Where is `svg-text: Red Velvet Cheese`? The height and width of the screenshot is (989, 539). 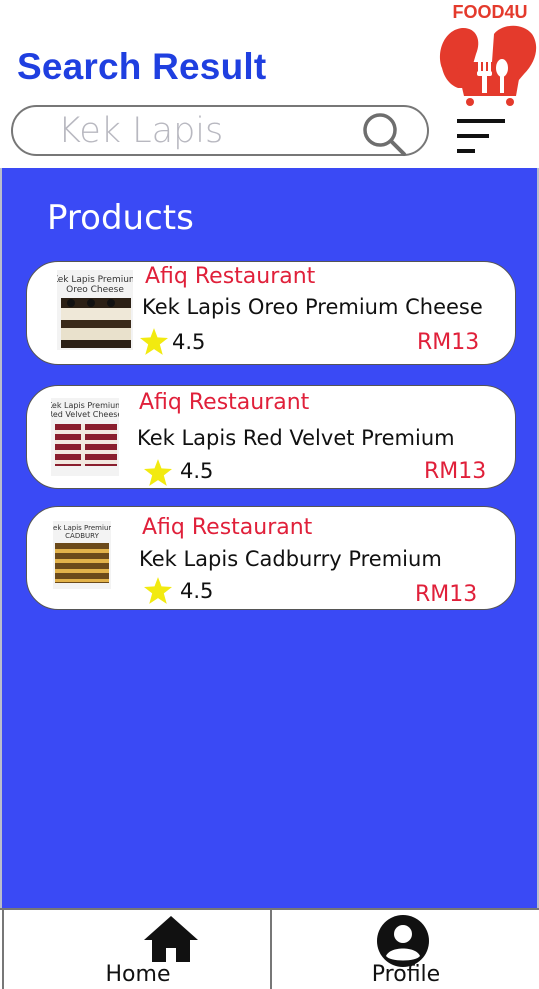
svg-text: Red Velvet Cheese is located at coordinates (85, 414).